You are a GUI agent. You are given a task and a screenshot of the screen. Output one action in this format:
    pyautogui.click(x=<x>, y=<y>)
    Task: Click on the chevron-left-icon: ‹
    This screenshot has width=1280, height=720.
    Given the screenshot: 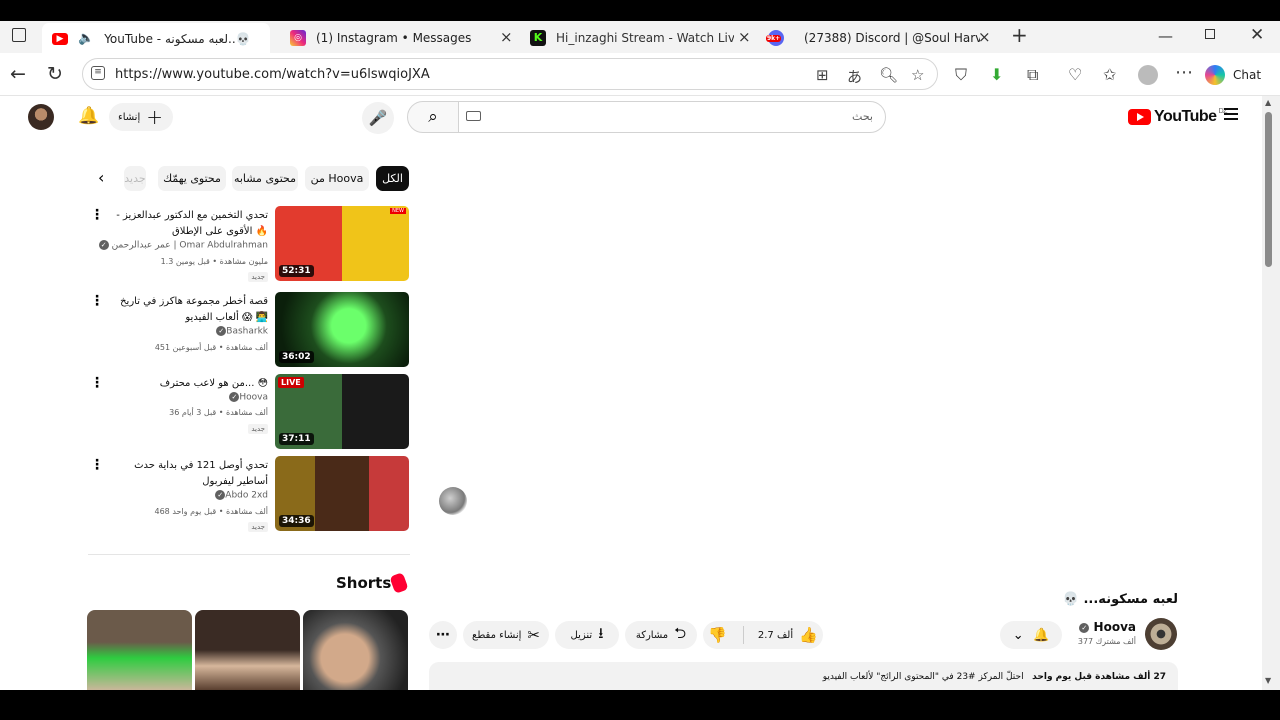 What is the action you would take?
    pyautogui.click(x=101, y=177)
    